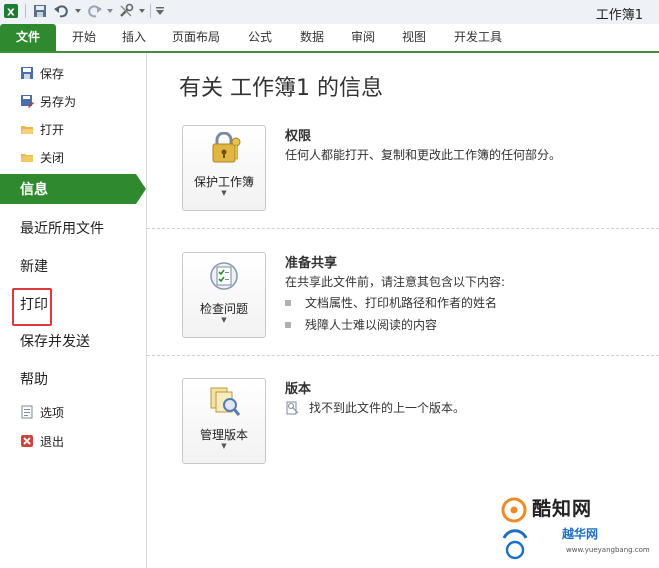 The width and height of the screenshot is (659, 568). I want to click on section-description: 找不到此文件的上一个版本。, so click(375, 407).